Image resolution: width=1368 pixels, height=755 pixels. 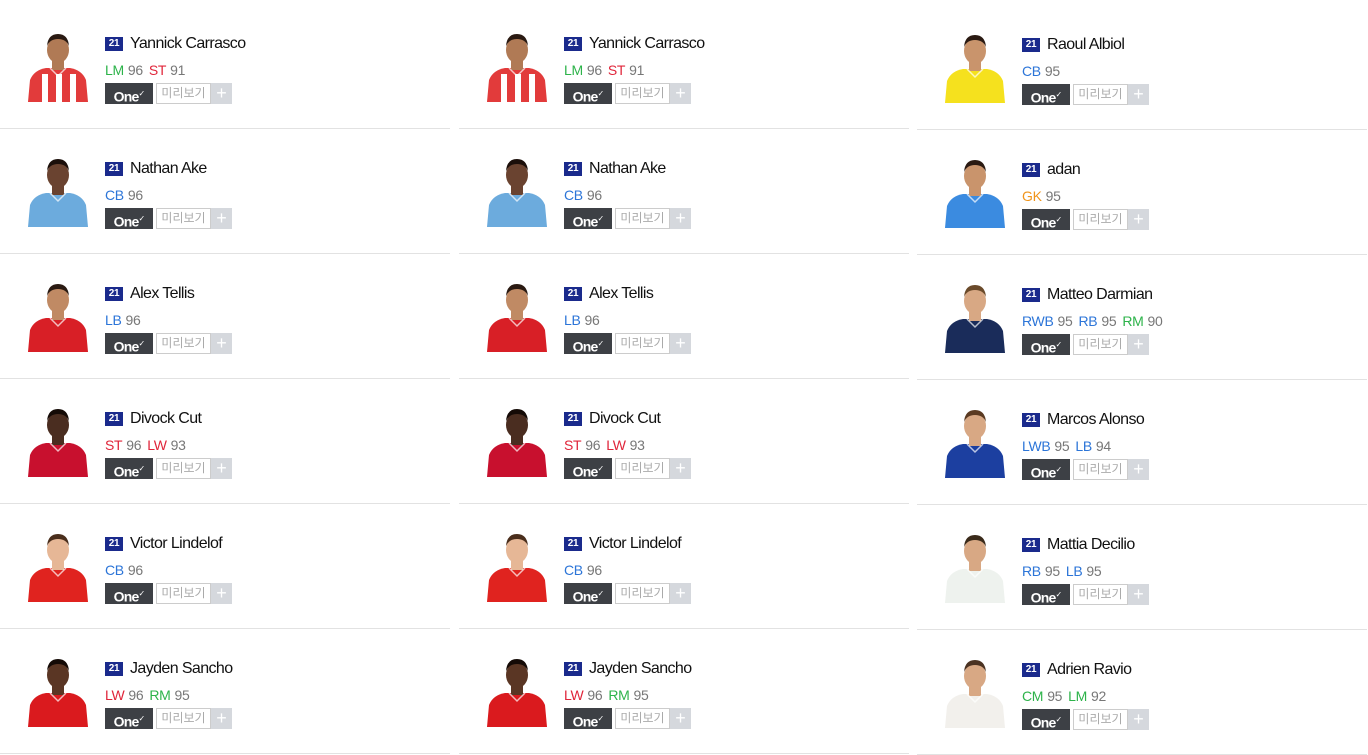 I want to click on player-name: adan, so click(x=1064, y=170).